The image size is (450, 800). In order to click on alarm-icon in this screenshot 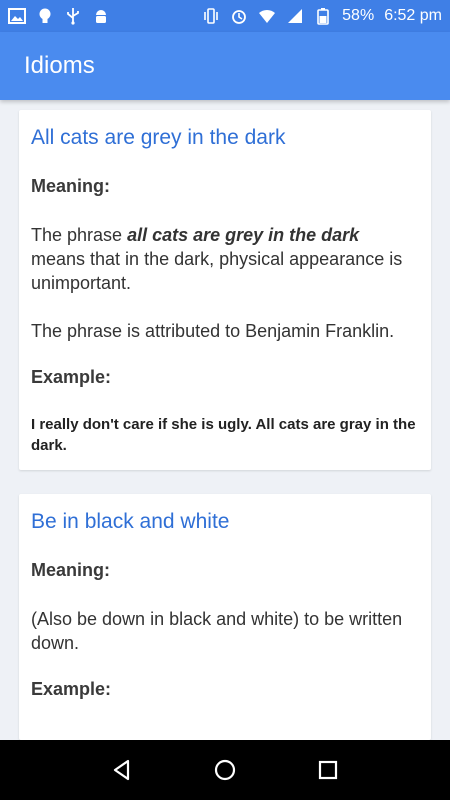, I will do `click(239, 16)`.